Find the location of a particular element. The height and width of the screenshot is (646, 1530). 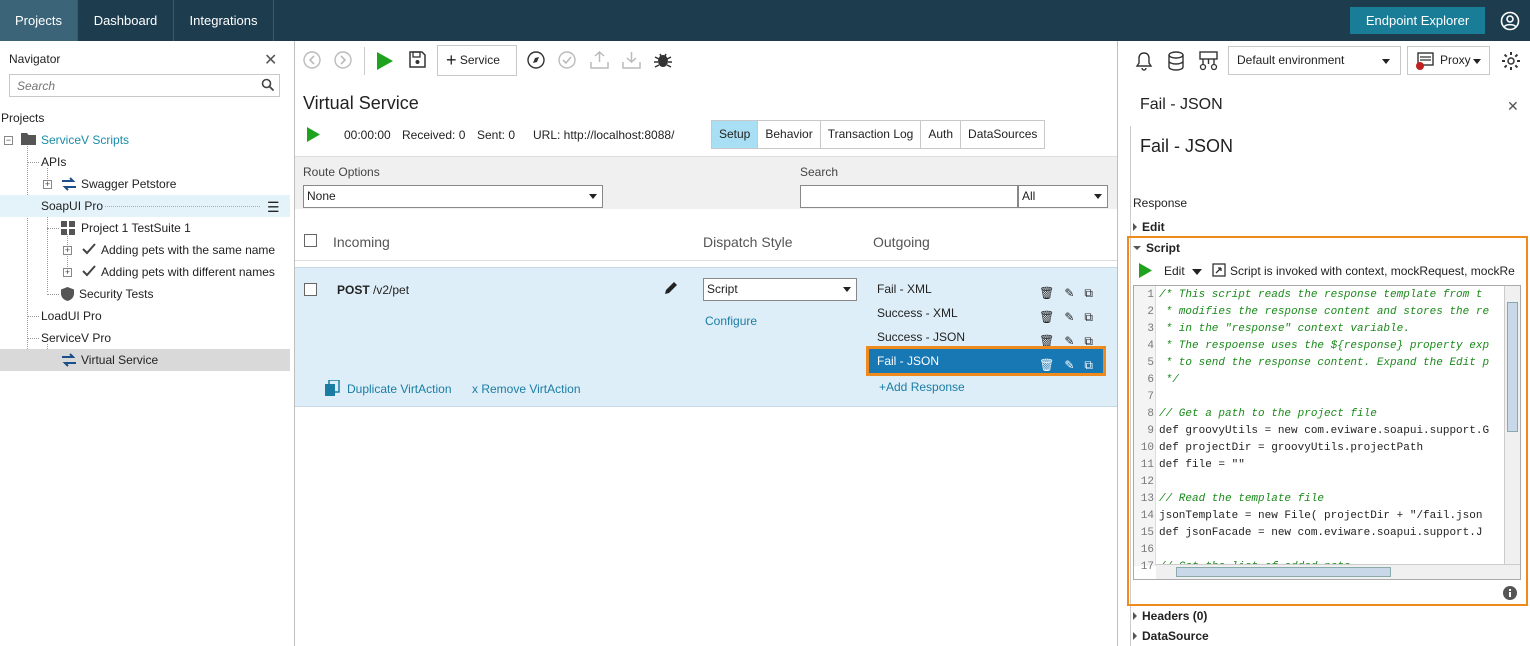

headers-section-toggle: Headers (0) is located at coordinates (1170, 616).